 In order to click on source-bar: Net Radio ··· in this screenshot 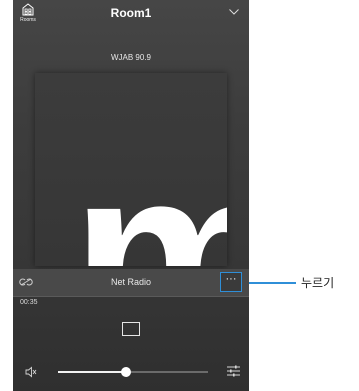, I will do `click(131, 283)`.